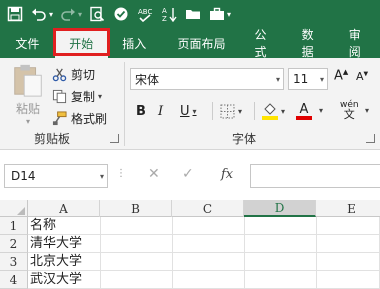 The image size is (380, 289). What do you see at coordinates (321, 110) in the screenshot?
I see `font-color-dropdown-icon: ▾` at bounding box center [321, 110].